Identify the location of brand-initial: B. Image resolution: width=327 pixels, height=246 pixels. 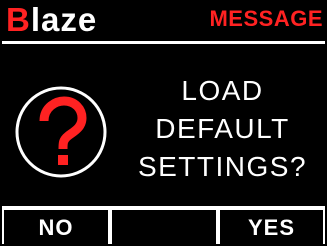
(18, 19).